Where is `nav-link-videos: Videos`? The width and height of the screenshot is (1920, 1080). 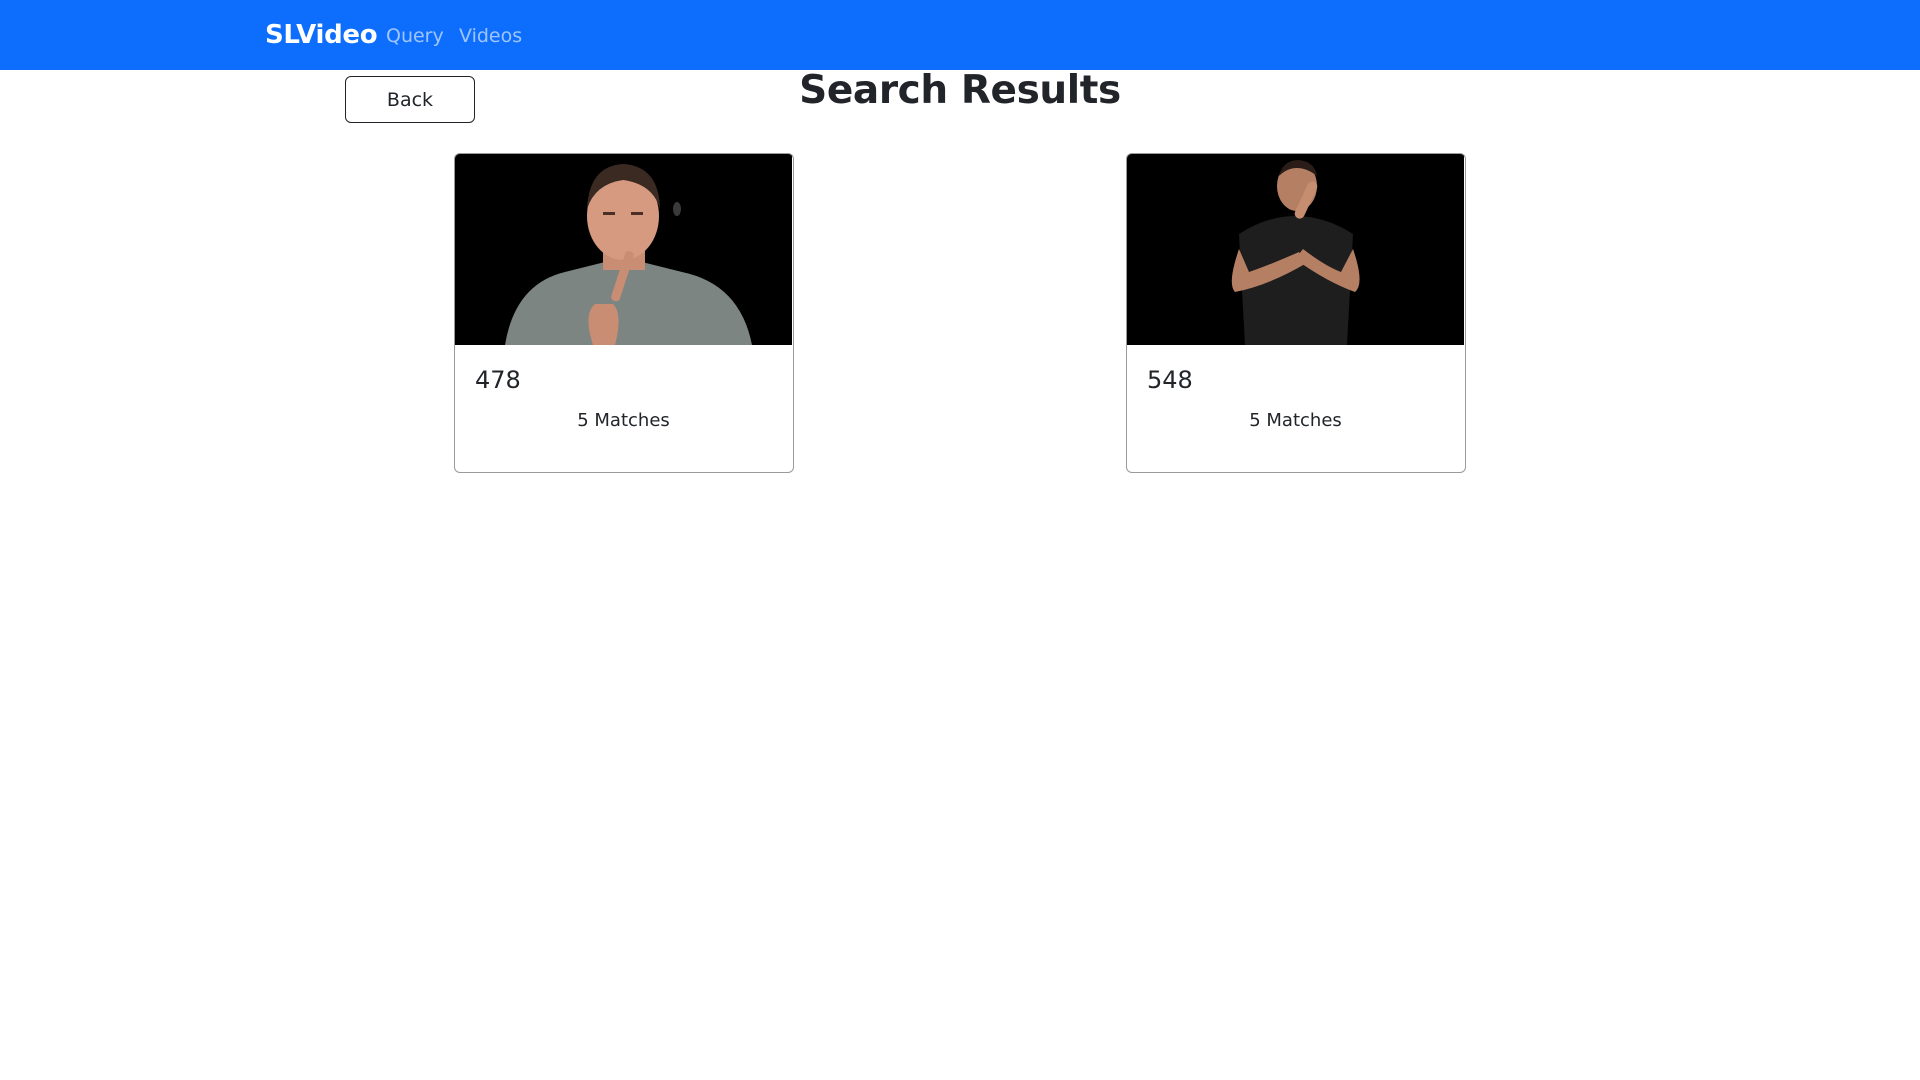
nav-link-videos: Videos is located at coordinates (490, 35).